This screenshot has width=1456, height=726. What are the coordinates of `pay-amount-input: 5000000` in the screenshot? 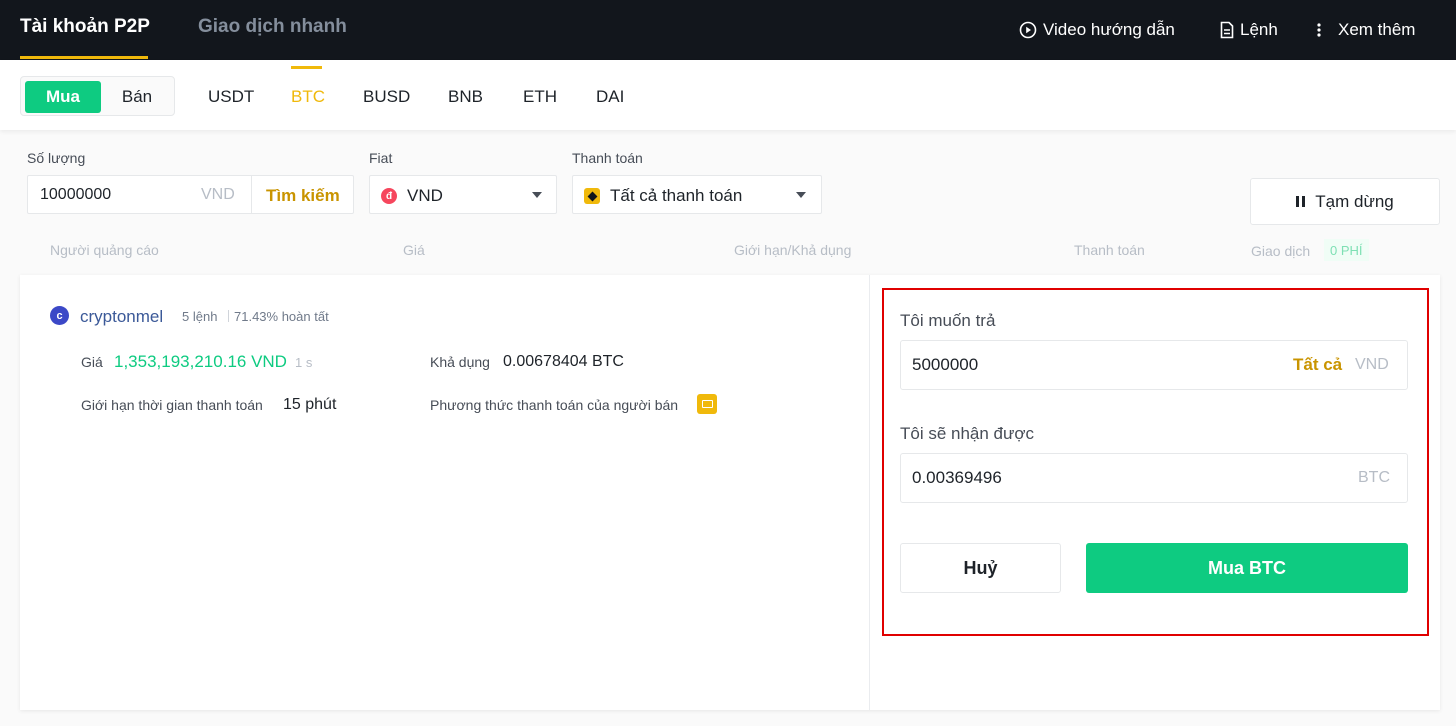 It's located at (945, 365).